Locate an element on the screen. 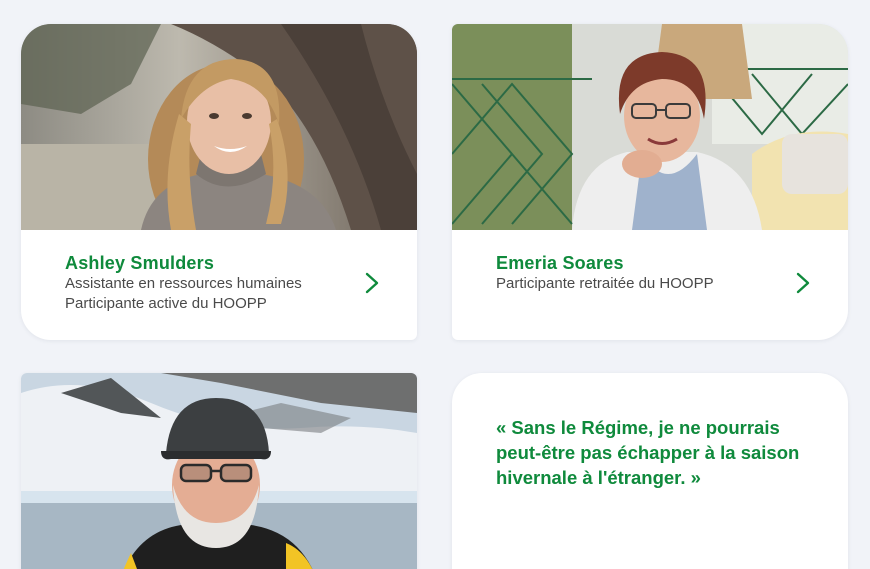 The height and width of the screenshot is (569, 870). person-status: Participante retraitée du HOOPP is located at coordinates (605, 283).